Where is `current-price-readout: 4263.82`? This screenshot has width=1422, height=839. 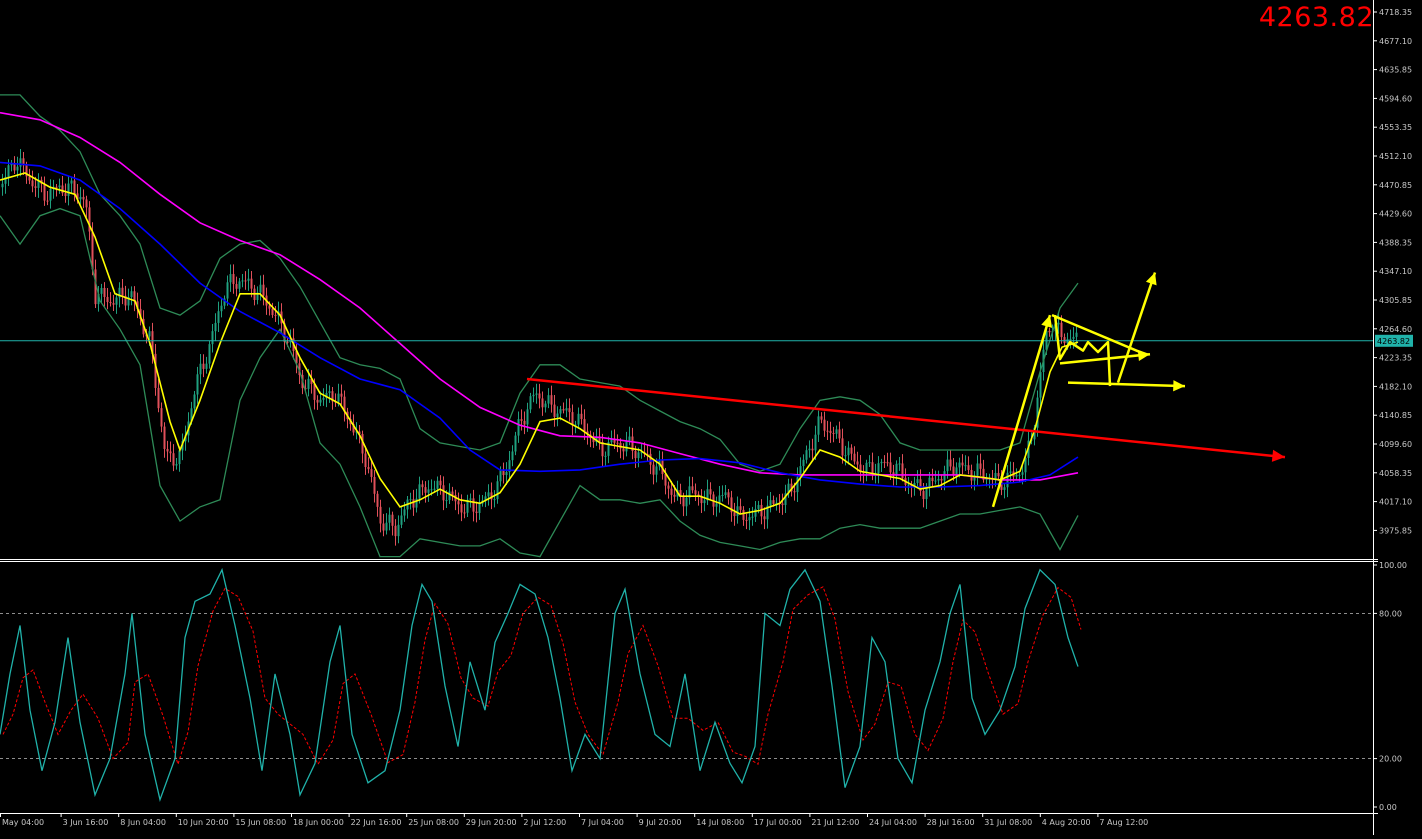
current-price-readout: 4263.82 is located at coordinates (1316, 17).